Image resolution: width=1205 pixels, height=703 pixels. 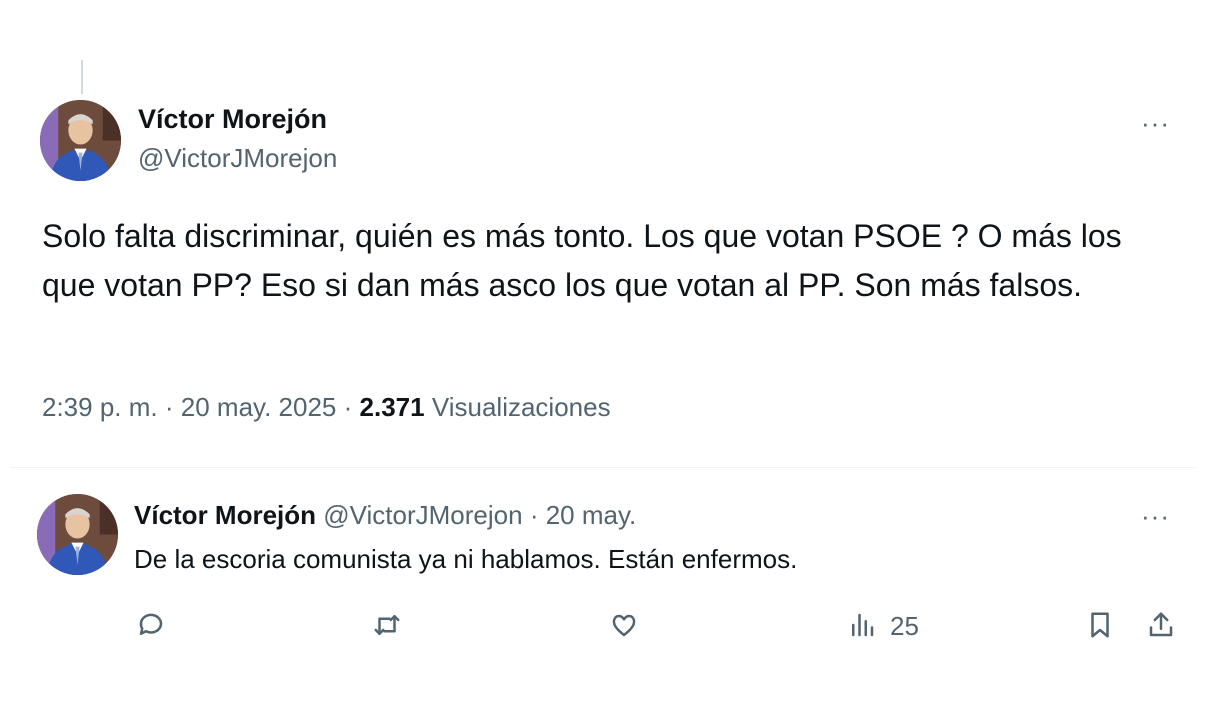 I want to click on share-icon, so click(x=1161, y=625).